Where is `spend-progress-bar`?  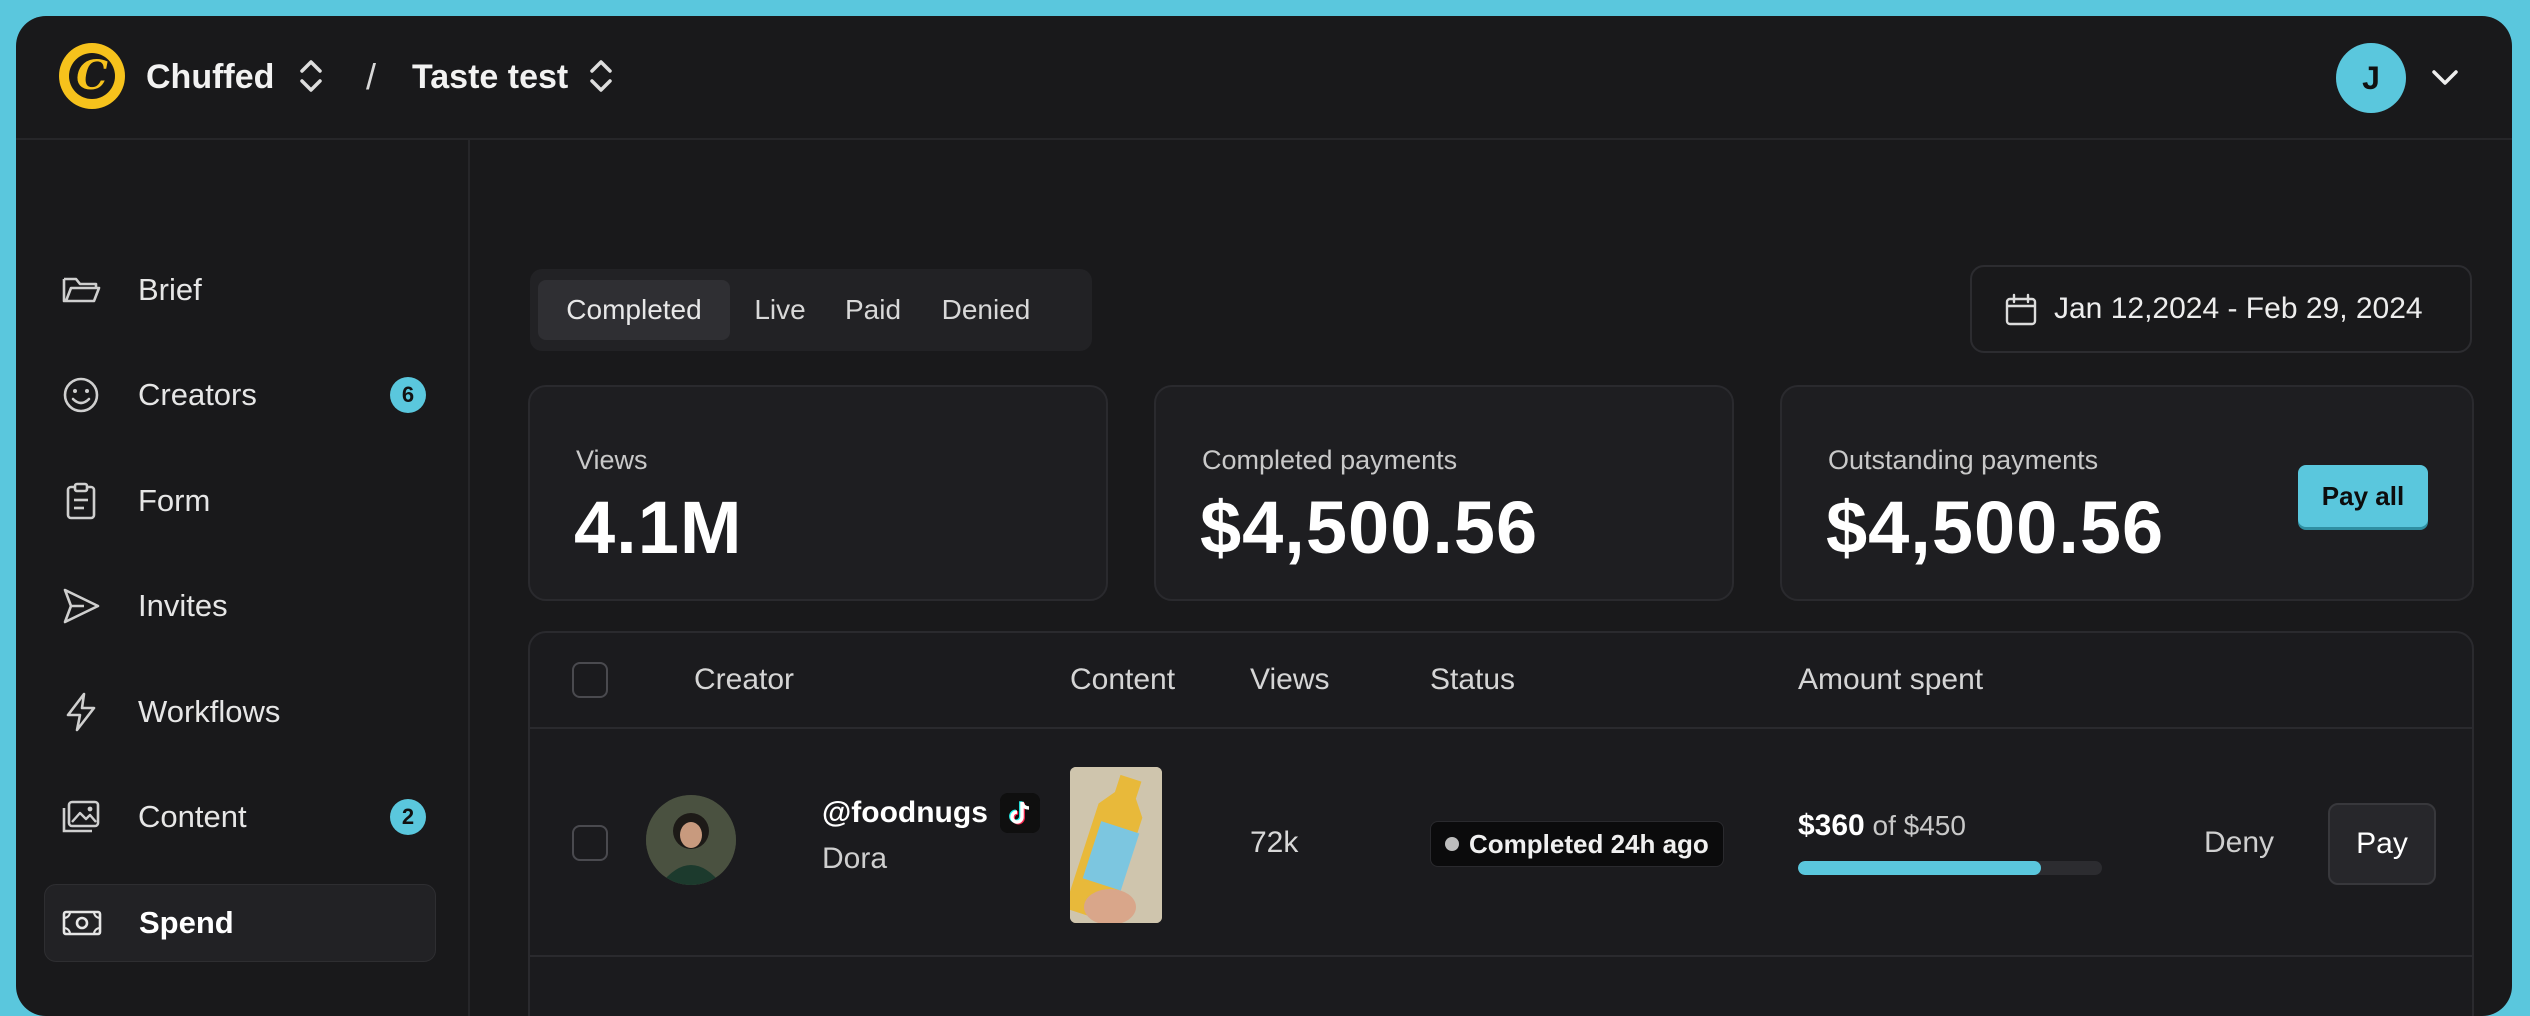
spend-progress-bar is located at coordinates (1950, 868).